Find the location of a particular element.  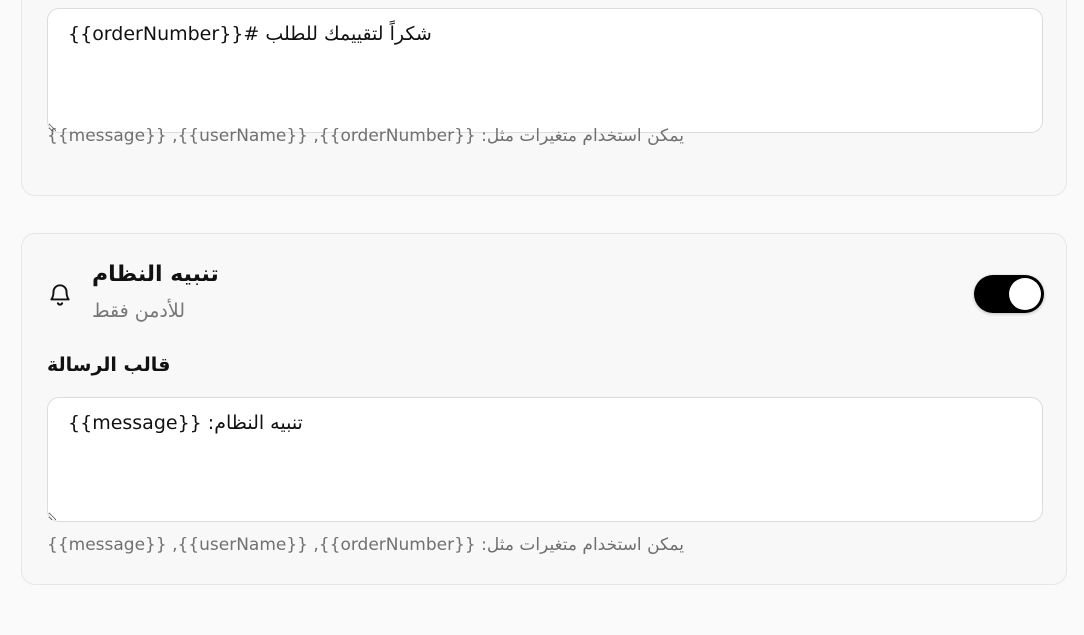

card-subtitle: للأدمن فقط is located at coordinates (138, 311).